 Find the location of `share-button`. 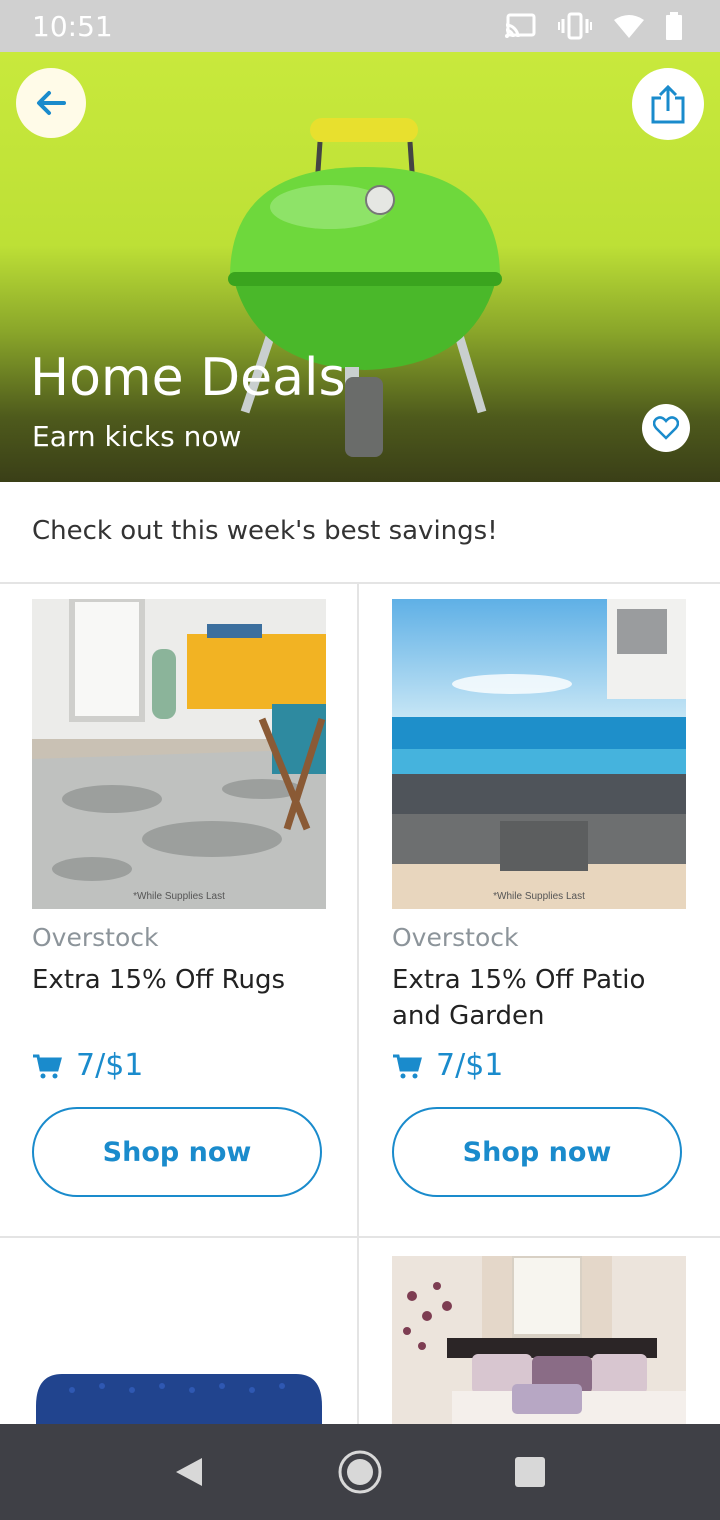

share-button is located at coordinates (668, 104).